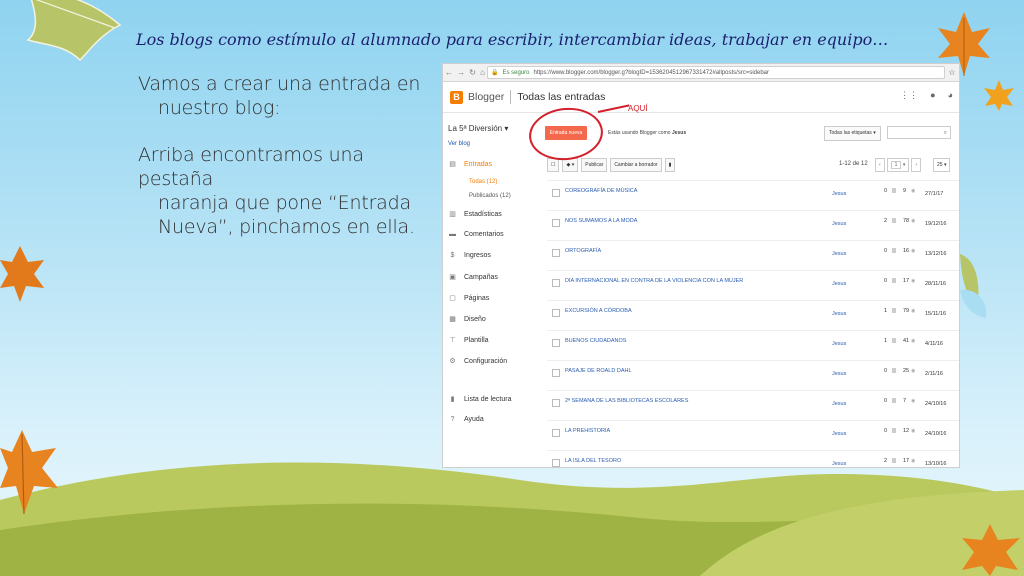  Describe the element at coordinates (701, 97) in the screenshot. I see `blogger-header: B Blogger Todas las entradas ⋮⋮ ● ◕` at that location.